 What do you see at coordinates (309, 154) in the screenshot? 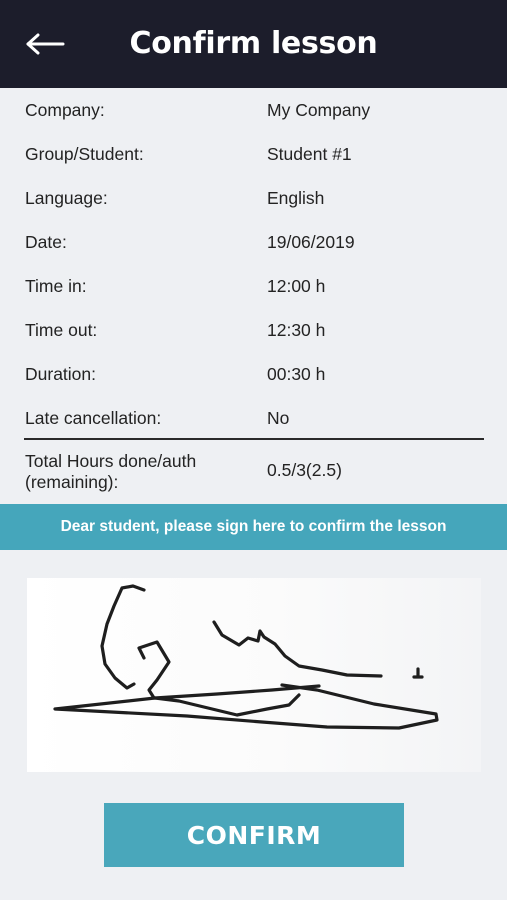
I see `detail-value: Student #1` at bounding box center [309, 154].